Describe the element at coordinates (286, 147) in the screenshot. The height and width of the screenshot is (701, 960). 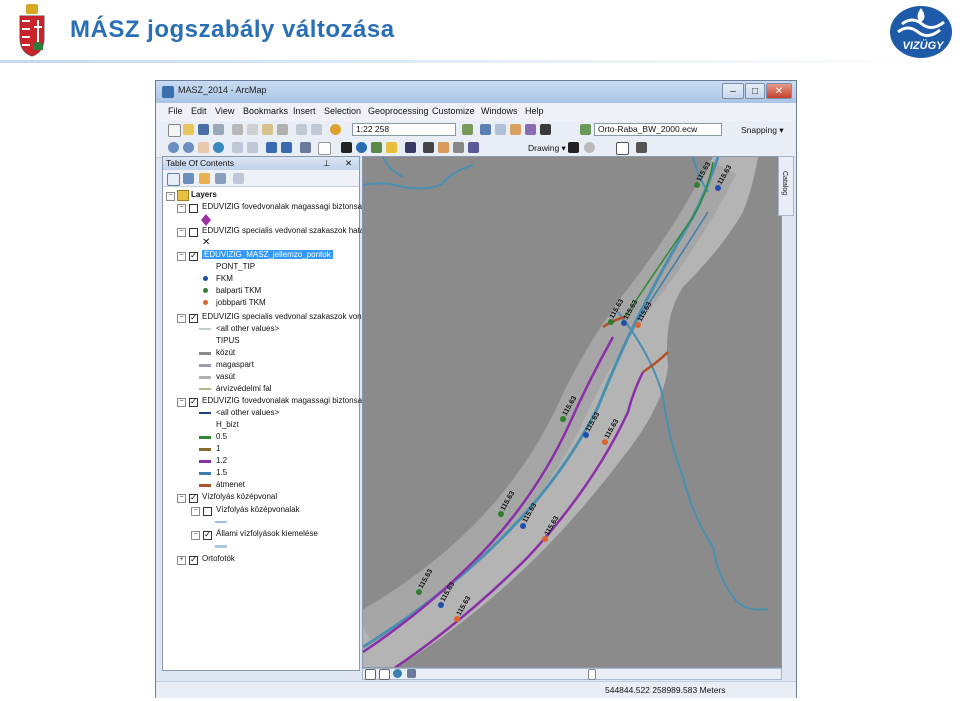
I see `forward-icon` at that location.